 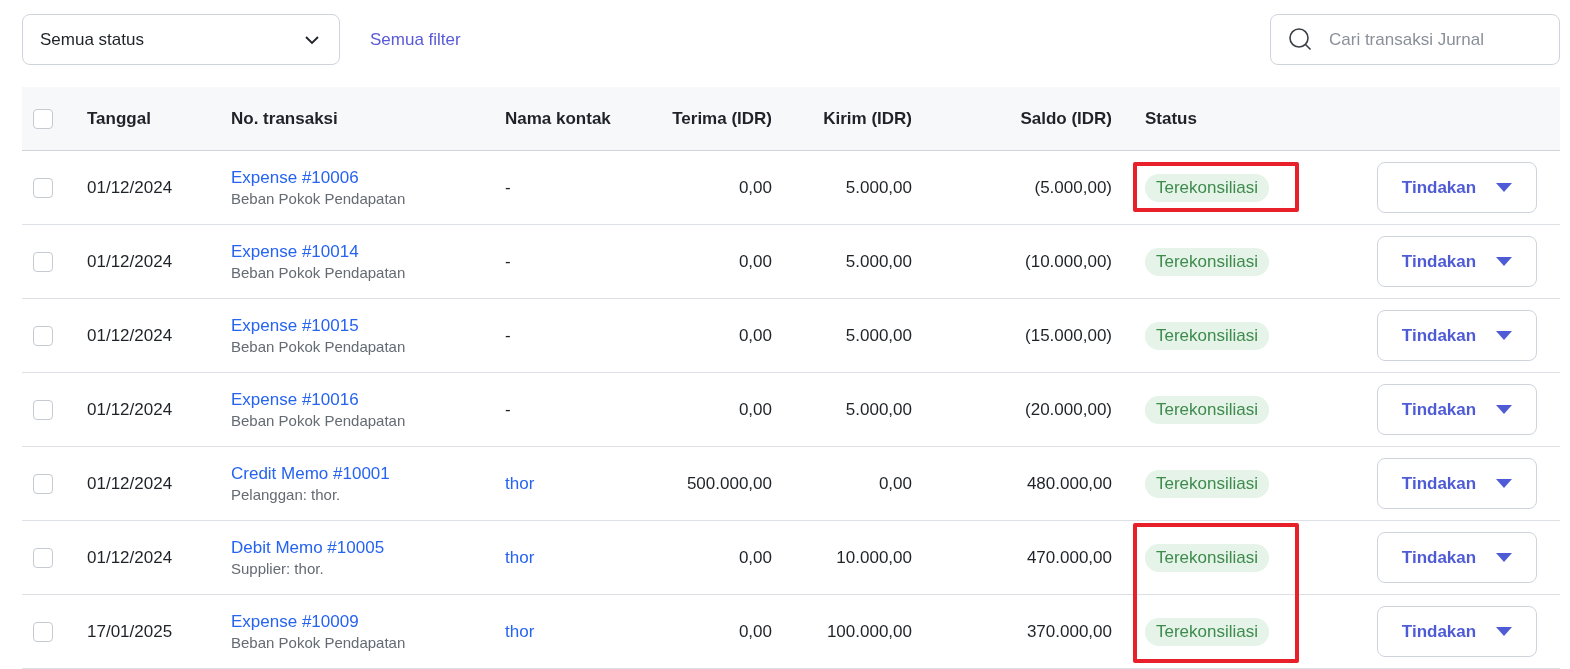 I want to click on transaction-link: Credit Memo #10001, so click(x=310, y=474).